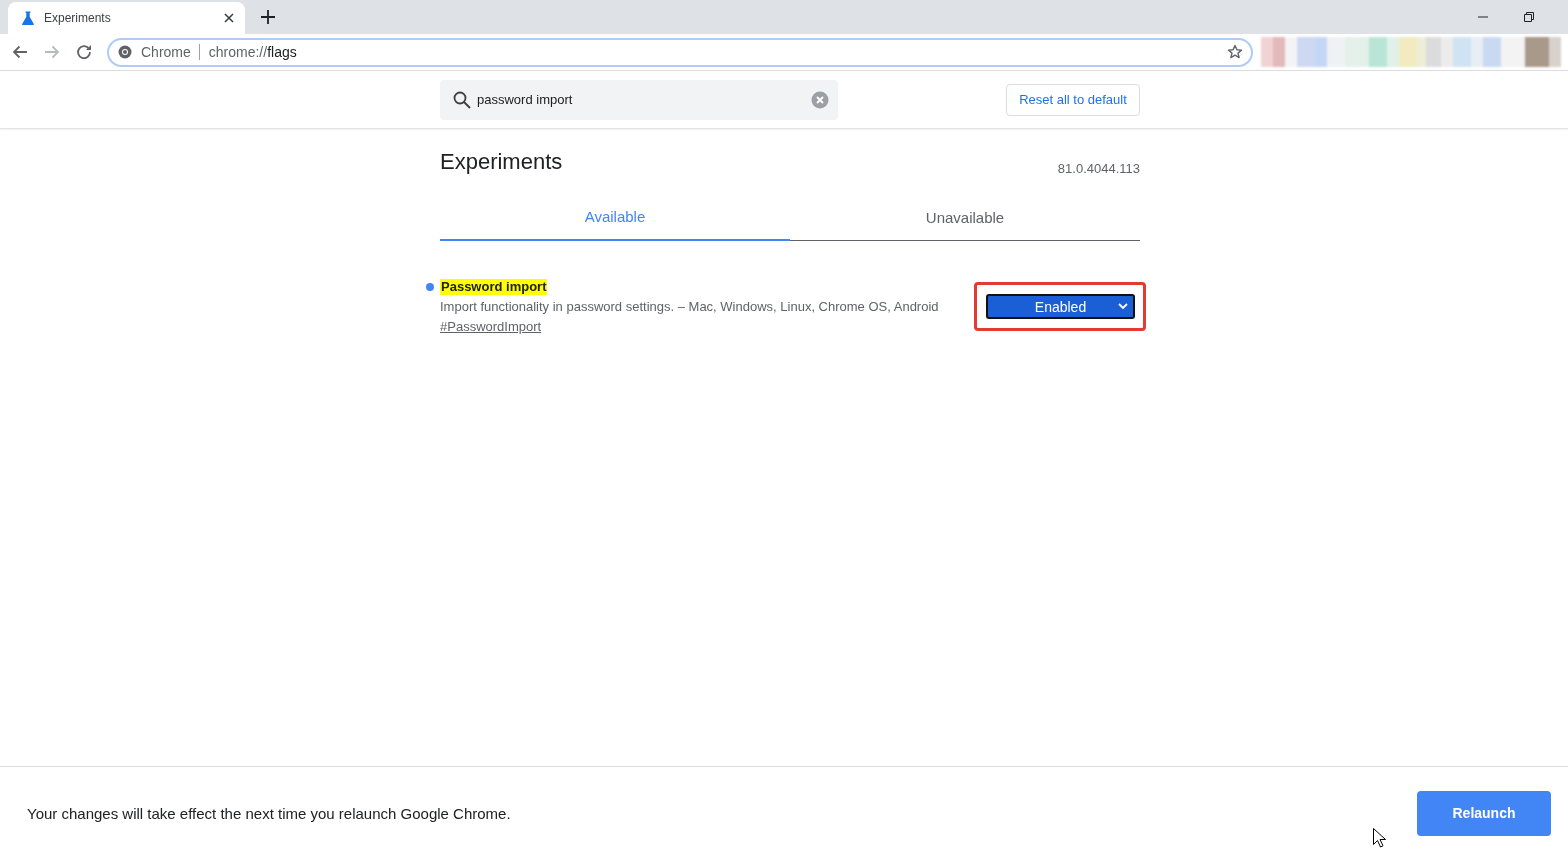 This screenshot has height=855, width=1568. I want to click on cursor-icon, so click(1379, 838).